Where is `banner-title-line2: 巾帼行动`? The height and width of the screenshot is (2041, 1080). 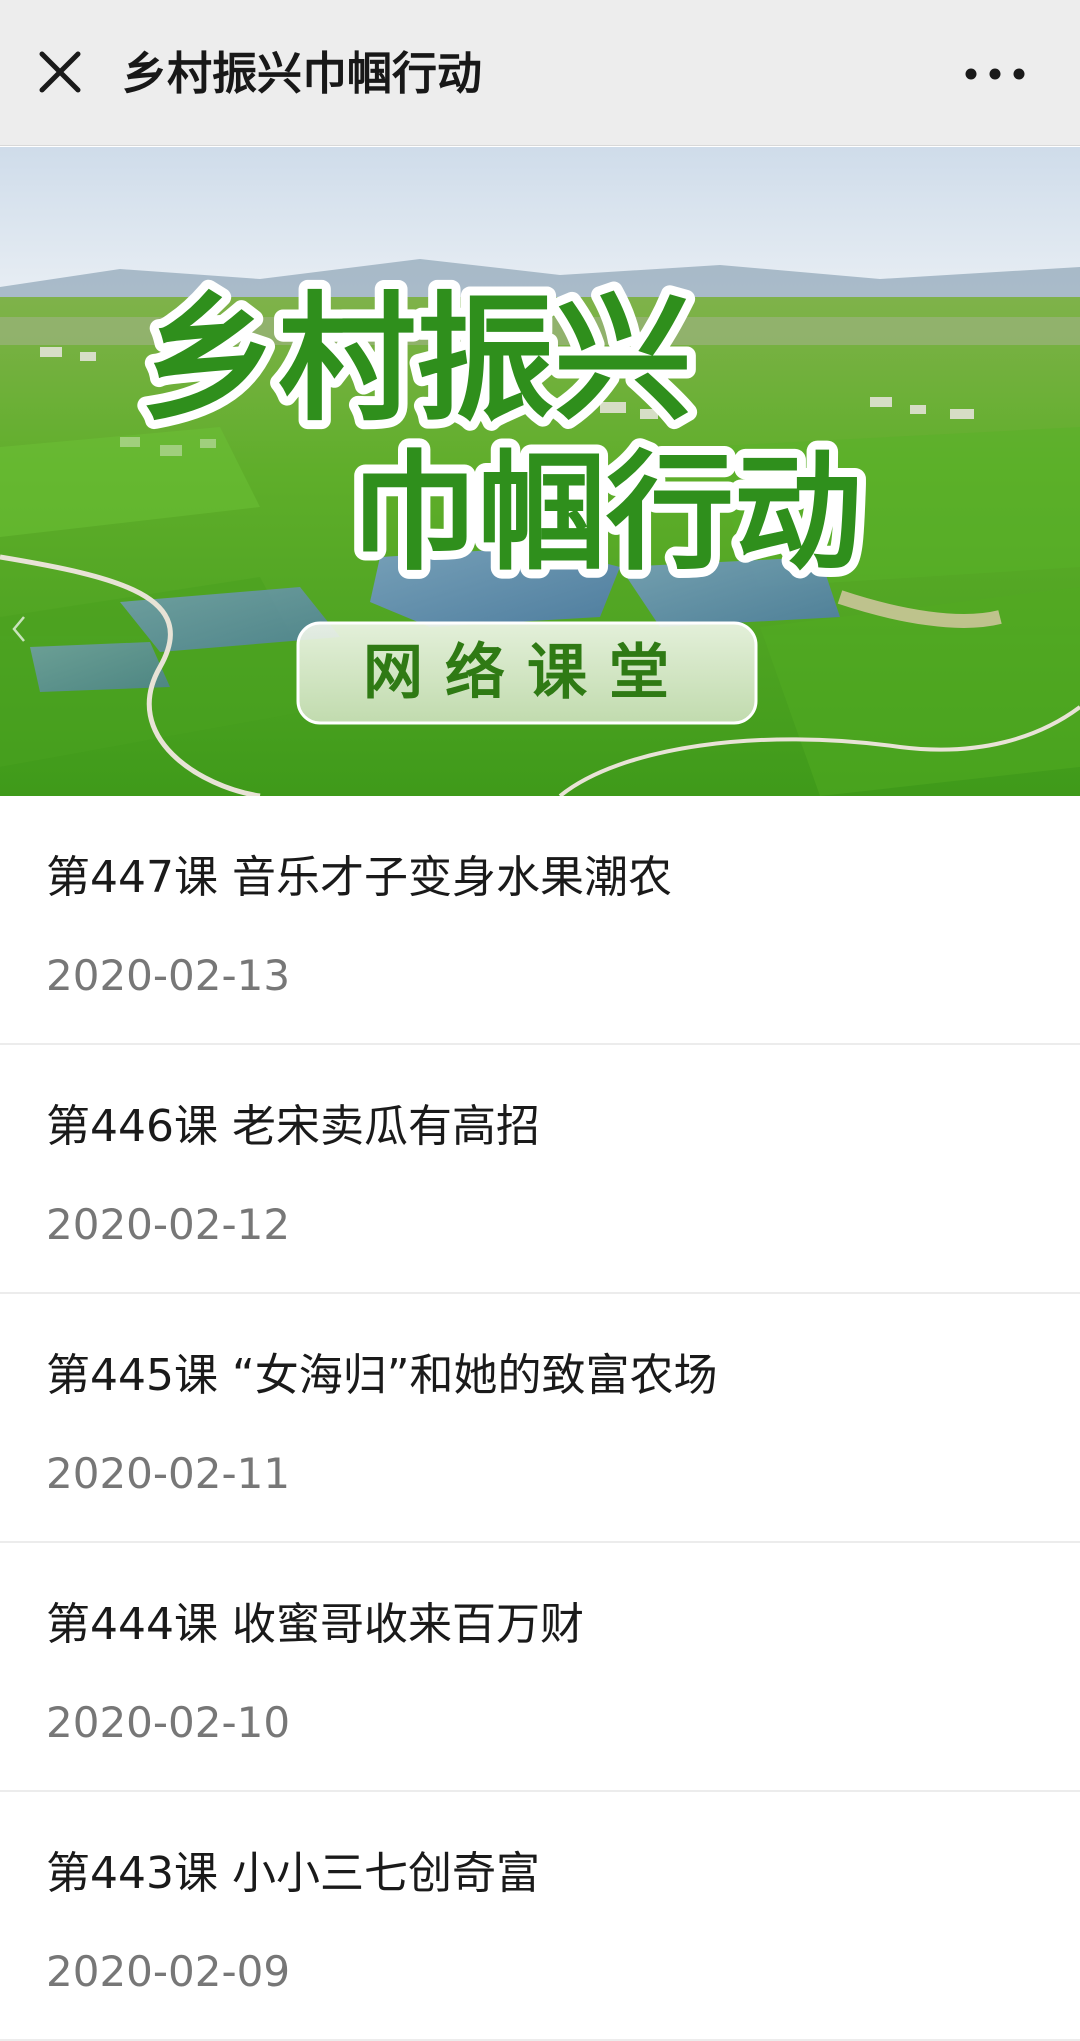
banner-title-line2: 巾帼行动 is located at coordinates (606, 513).